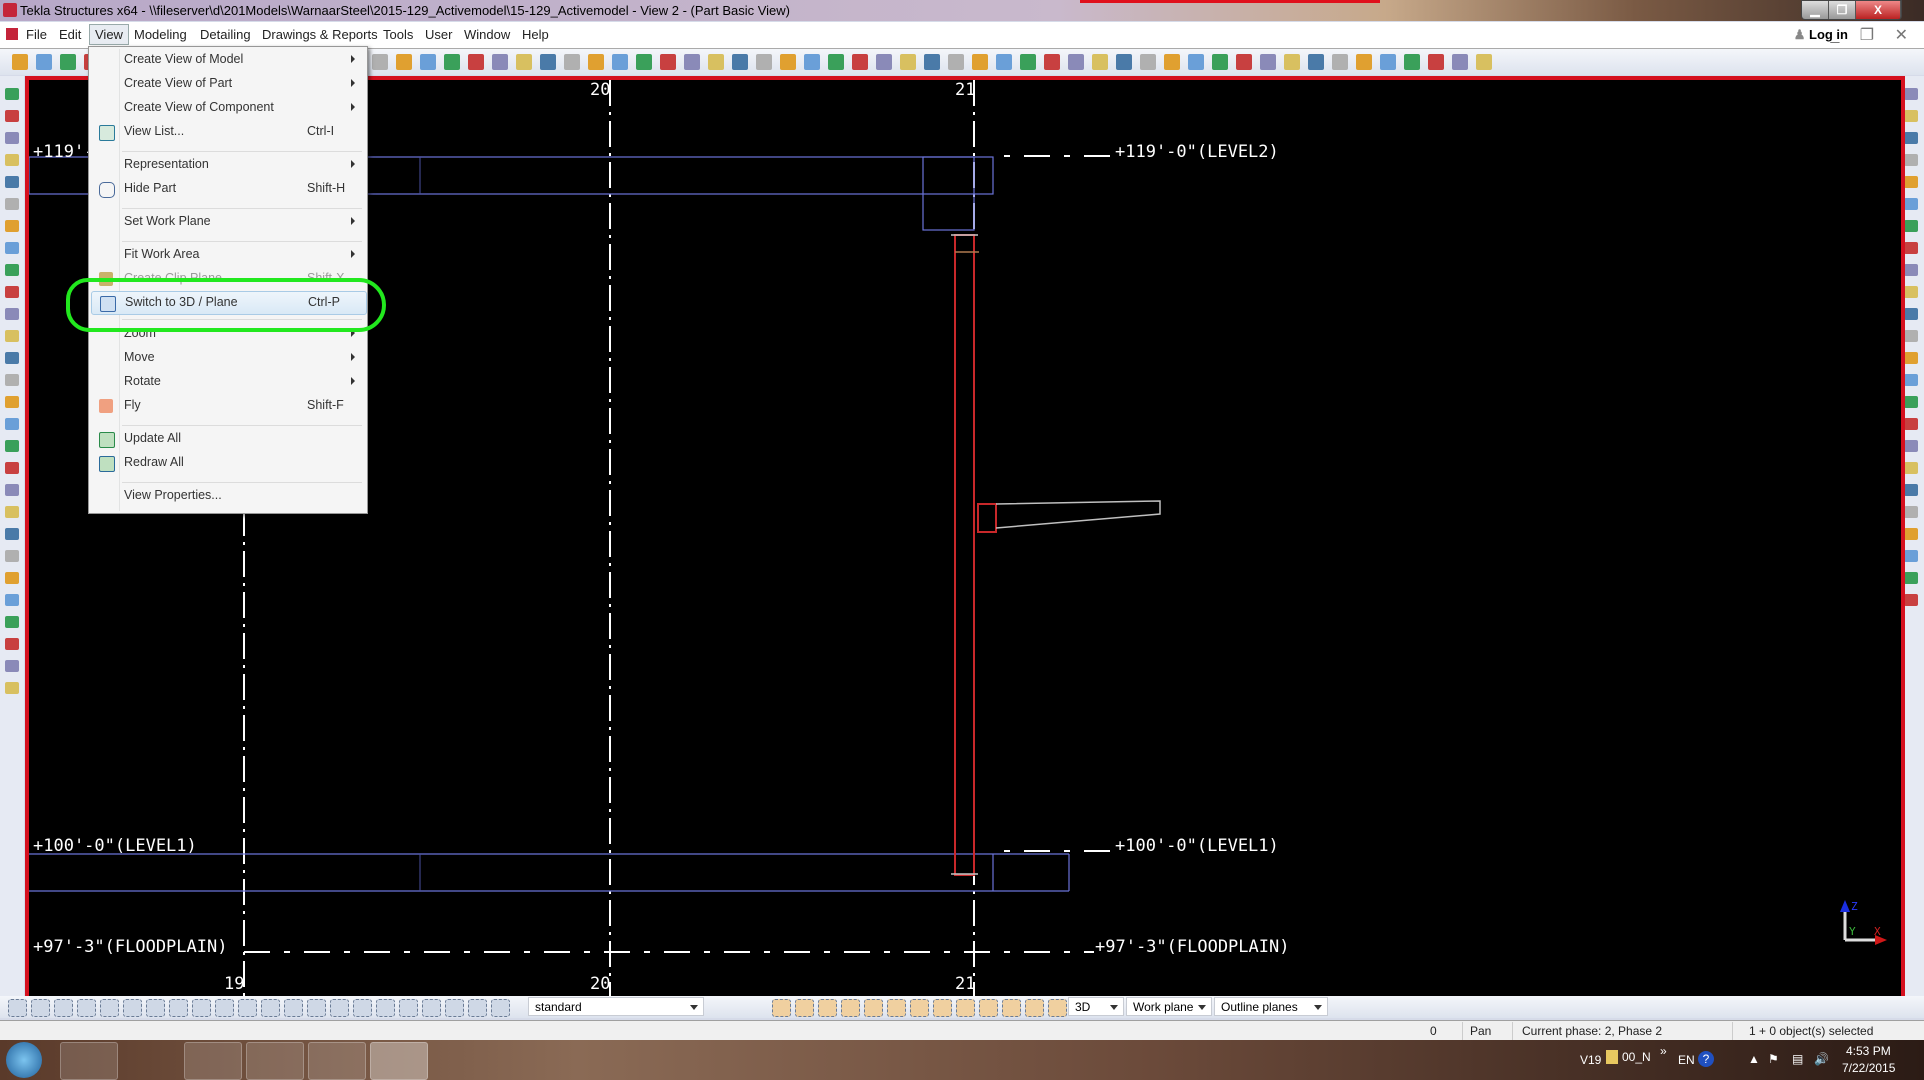 The height and width of the screenshot is (1080, 1924). Describe the element at coordinates (1686, 1060) in the screenshot. I see `tray-language: EN` at that location.